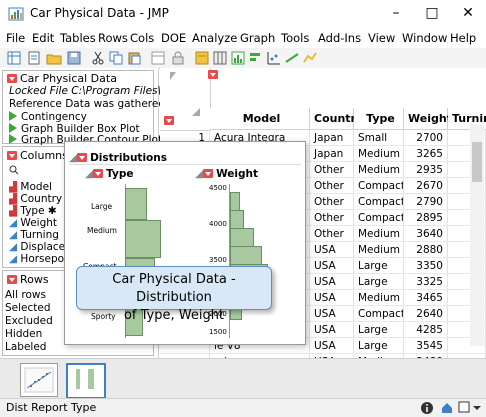 The height and width of the screenshot is (417, 486). I want to click on copy-icon, so click(116, 58).